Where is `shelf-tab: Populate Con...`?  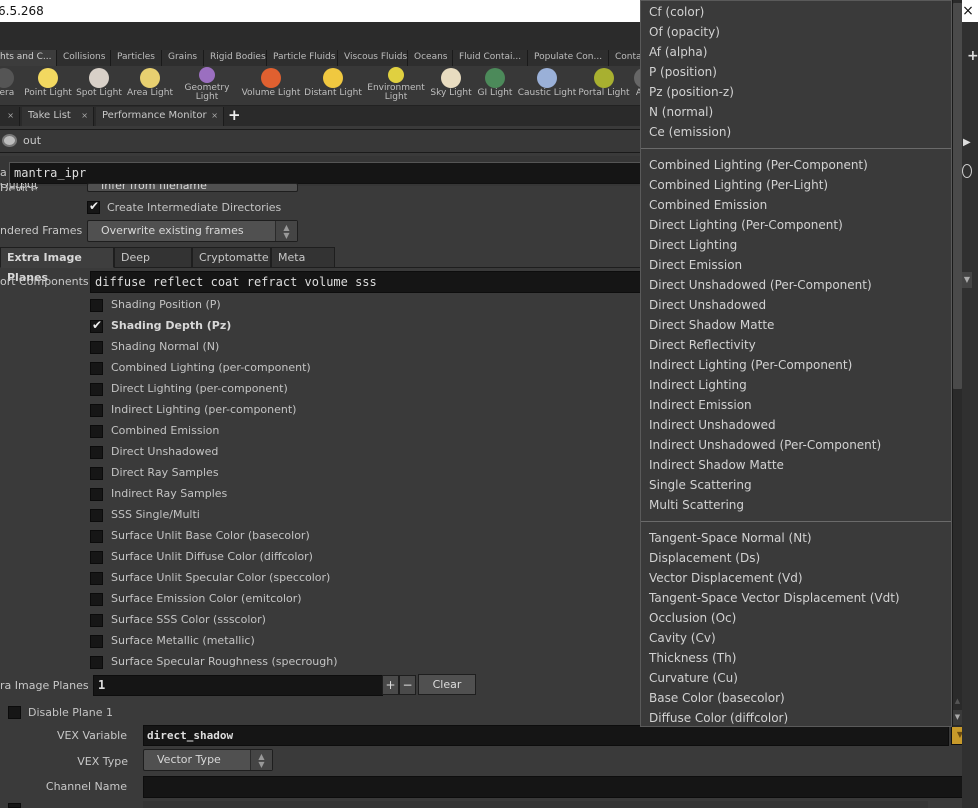
shelf-tab: Populate Con... is located at coordinates (568, 58).